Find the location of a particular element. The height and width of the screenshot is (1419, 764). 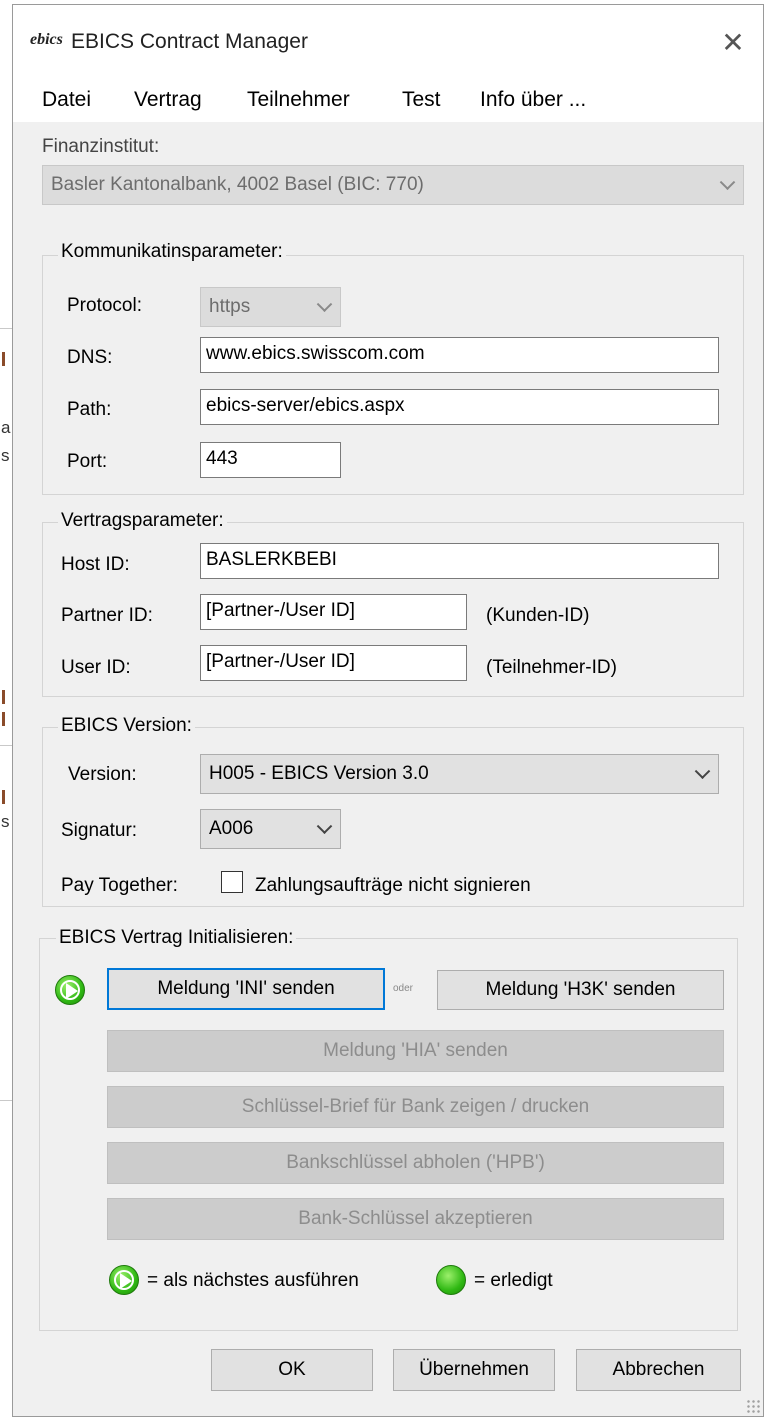

communication-group-title: Kommunikatinsparameter: is located at coordinates (172, 252).